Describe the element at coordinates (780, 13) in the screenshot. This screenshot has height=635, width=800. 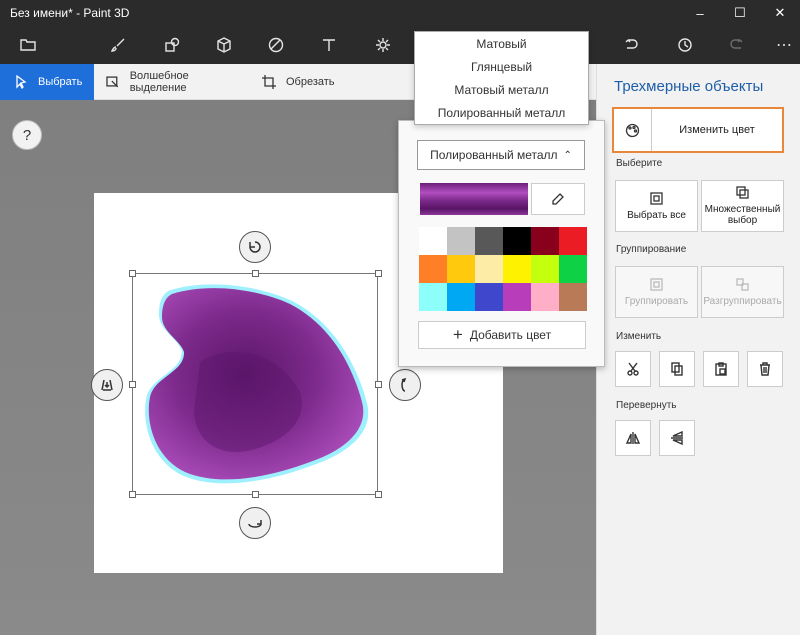
I see `close-button: ✕` at that location.